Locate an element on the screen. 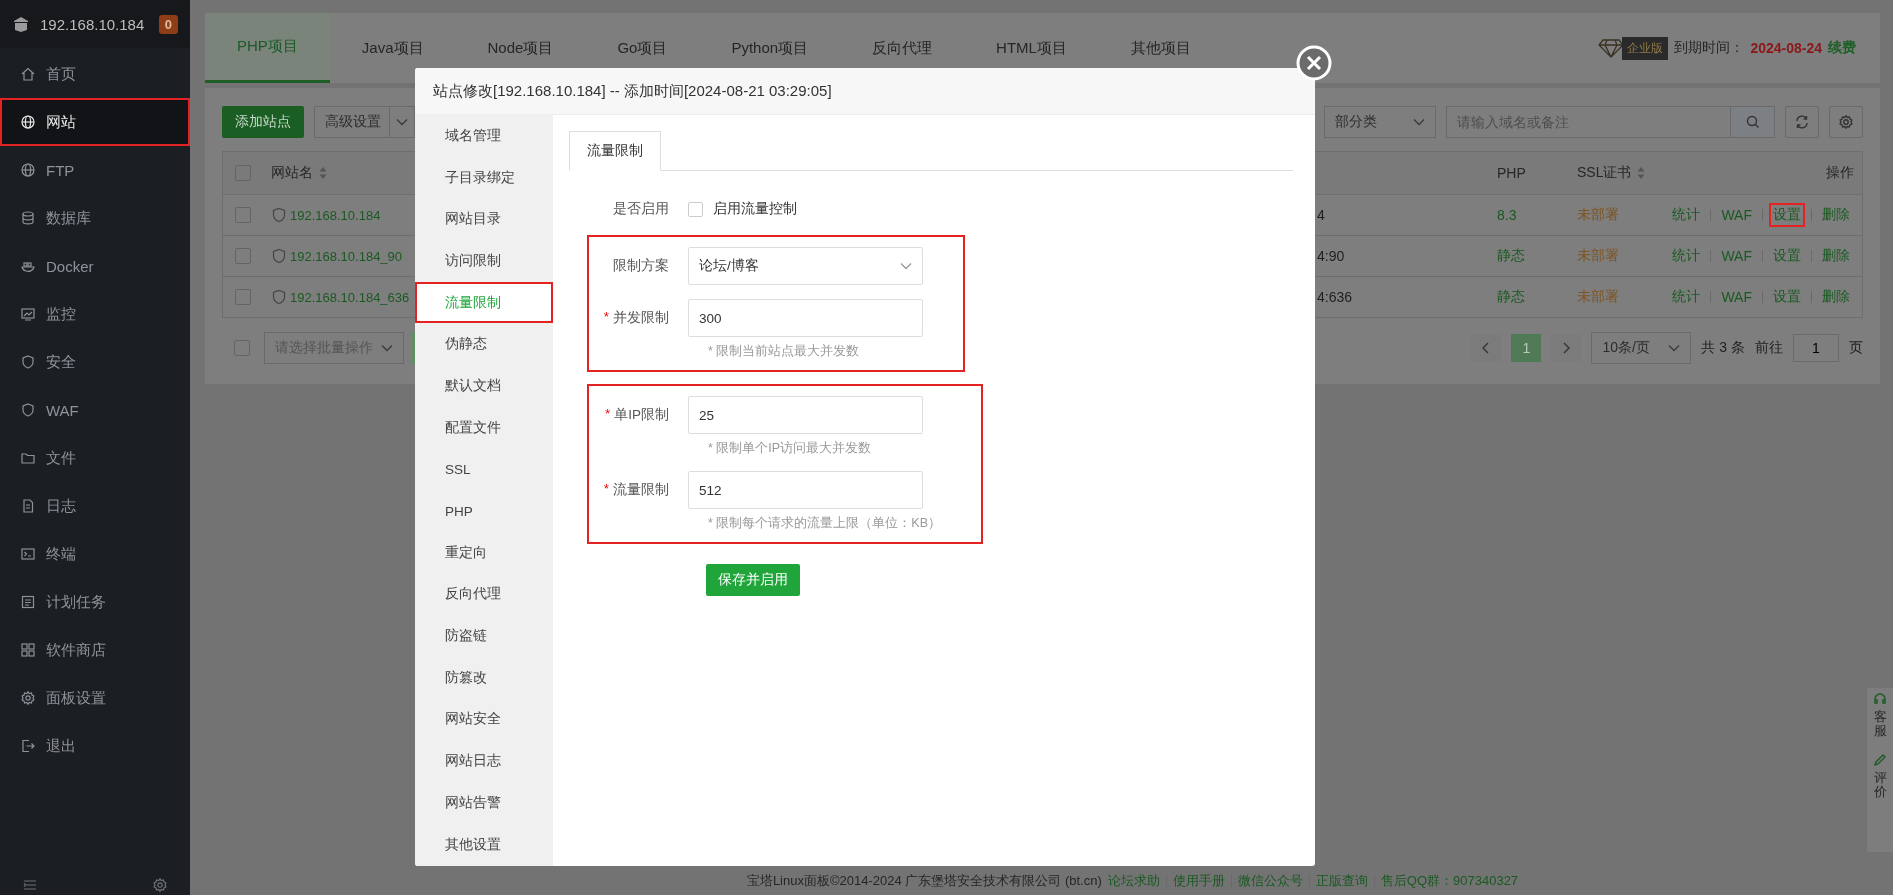 This screenshot has height=895, width=1893. dialog-nav-item: 网站告警 is located at coordinates (484, 803).